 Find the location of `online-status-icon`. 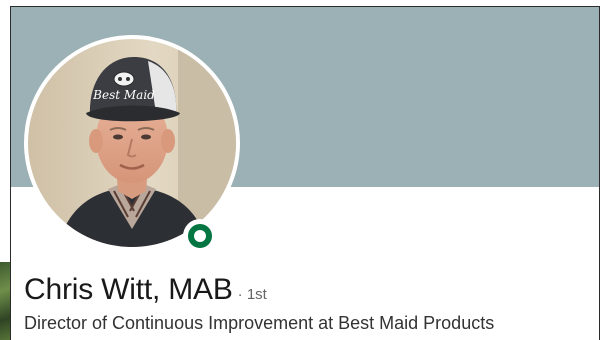

online-status-icon is located at coordinates (200, 236).